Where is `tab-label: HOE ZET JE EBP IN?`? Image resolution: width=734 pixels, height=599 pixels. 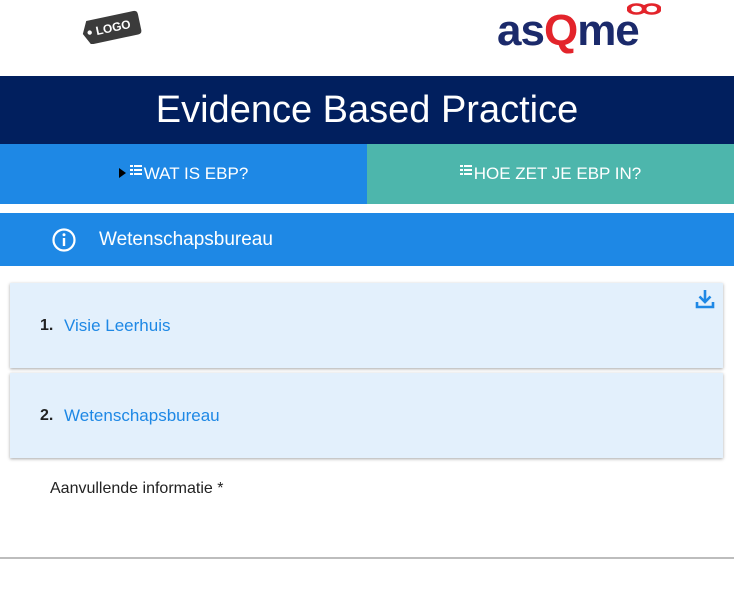
tab-label: HOE ZET JE EBP IN? is located at coordinates (557, 173).